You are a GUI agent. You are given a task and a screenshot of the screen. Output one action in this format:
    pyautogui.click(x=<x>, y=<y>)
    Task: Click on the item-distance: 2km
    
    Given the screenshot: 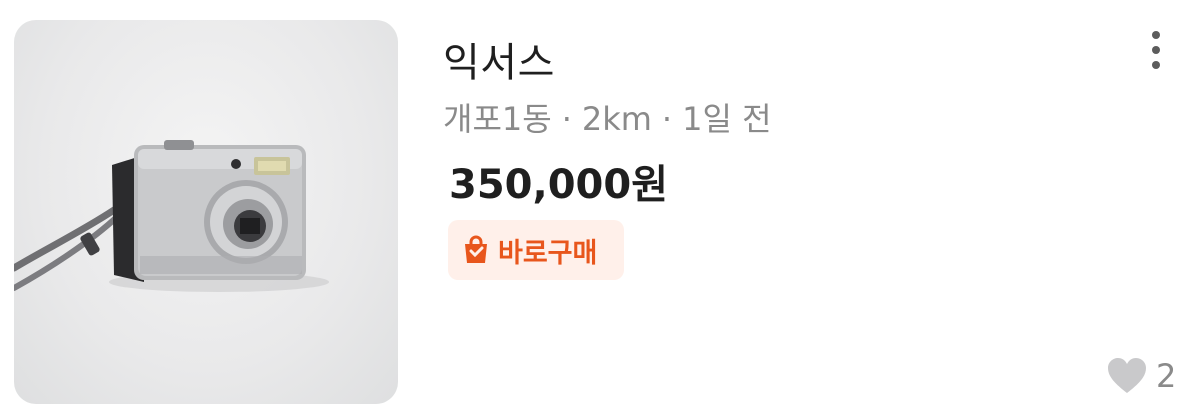 What is the action you would take?
    pyautogui.click(x=616, y=119)
    